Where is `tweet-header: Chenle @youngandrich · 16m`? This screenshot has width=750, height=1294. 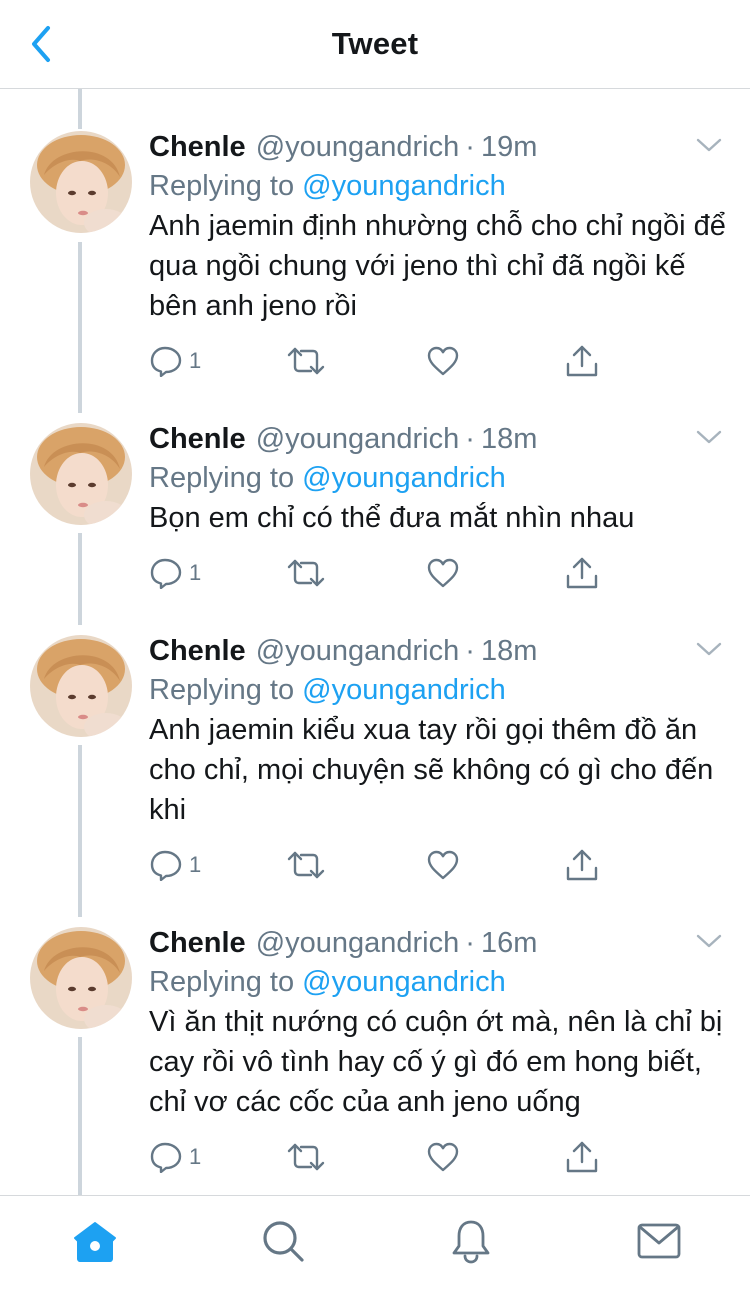
tweet-header: Chenle @youngandrich · 16m is located at coordinates (343, 943).